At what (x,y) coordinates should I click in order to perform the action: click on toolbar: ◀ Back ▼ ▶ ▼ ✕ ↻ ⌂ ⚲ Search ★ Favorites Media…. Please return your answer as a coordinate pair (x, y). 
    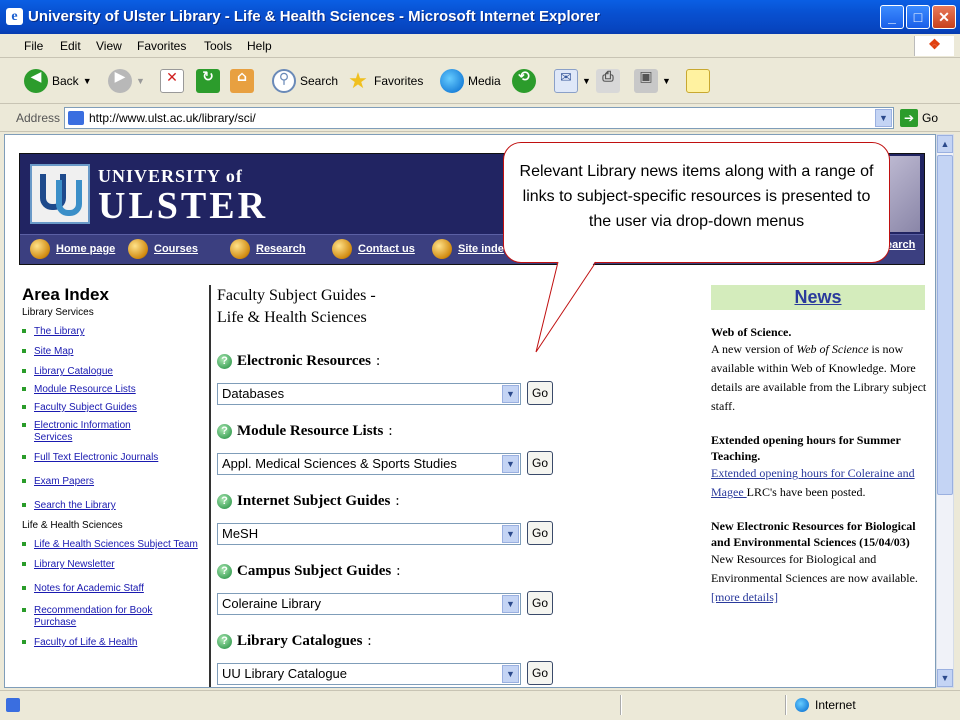
    Looking at the image, I should click on (480, 81).